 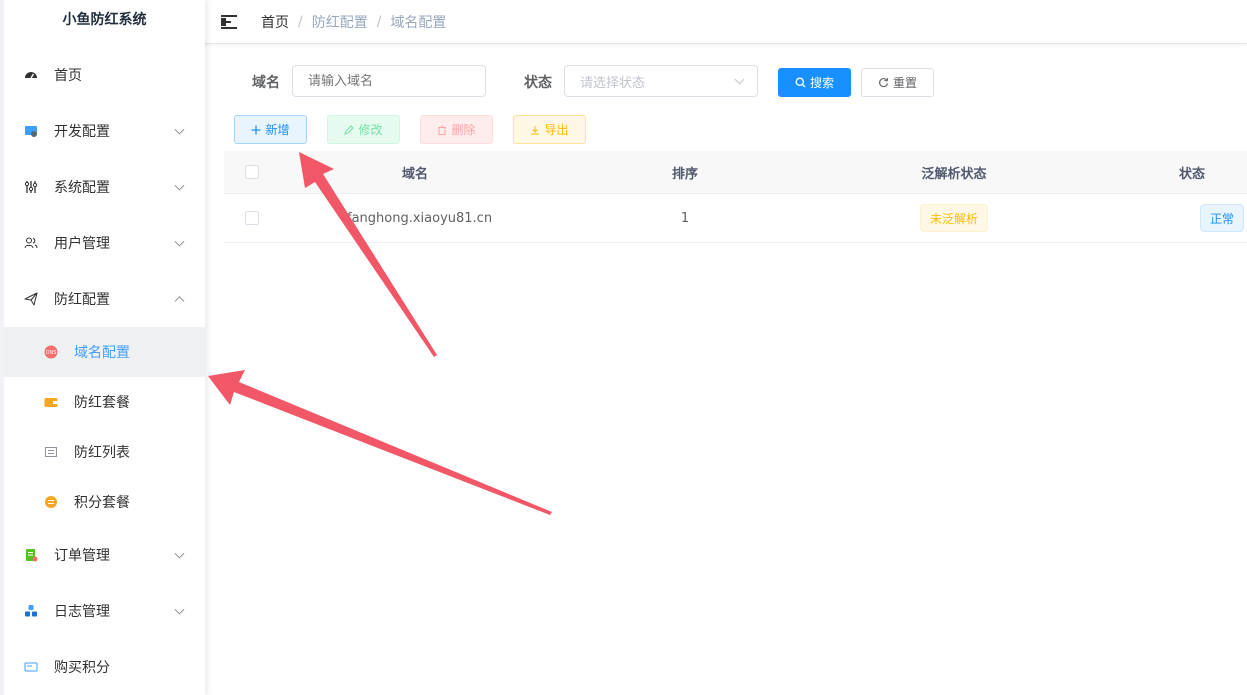 I want to click on domain-label: 域名, so click(x=266, y=83).